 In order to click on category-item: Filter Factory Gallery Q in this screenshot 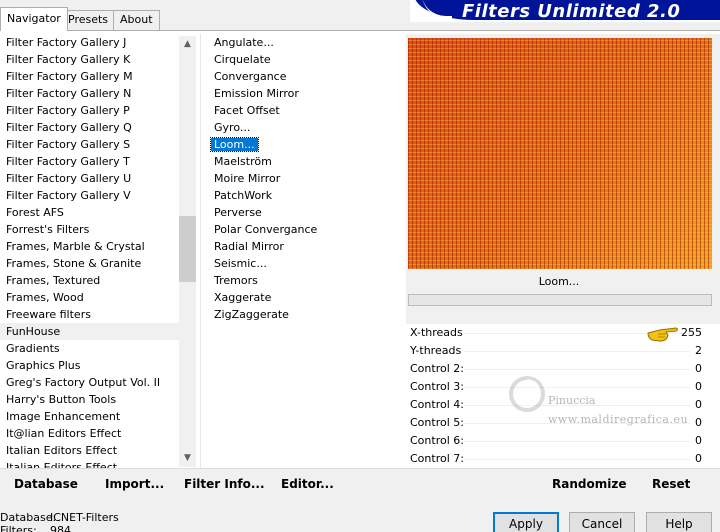, I will do `click(98, 127)`.